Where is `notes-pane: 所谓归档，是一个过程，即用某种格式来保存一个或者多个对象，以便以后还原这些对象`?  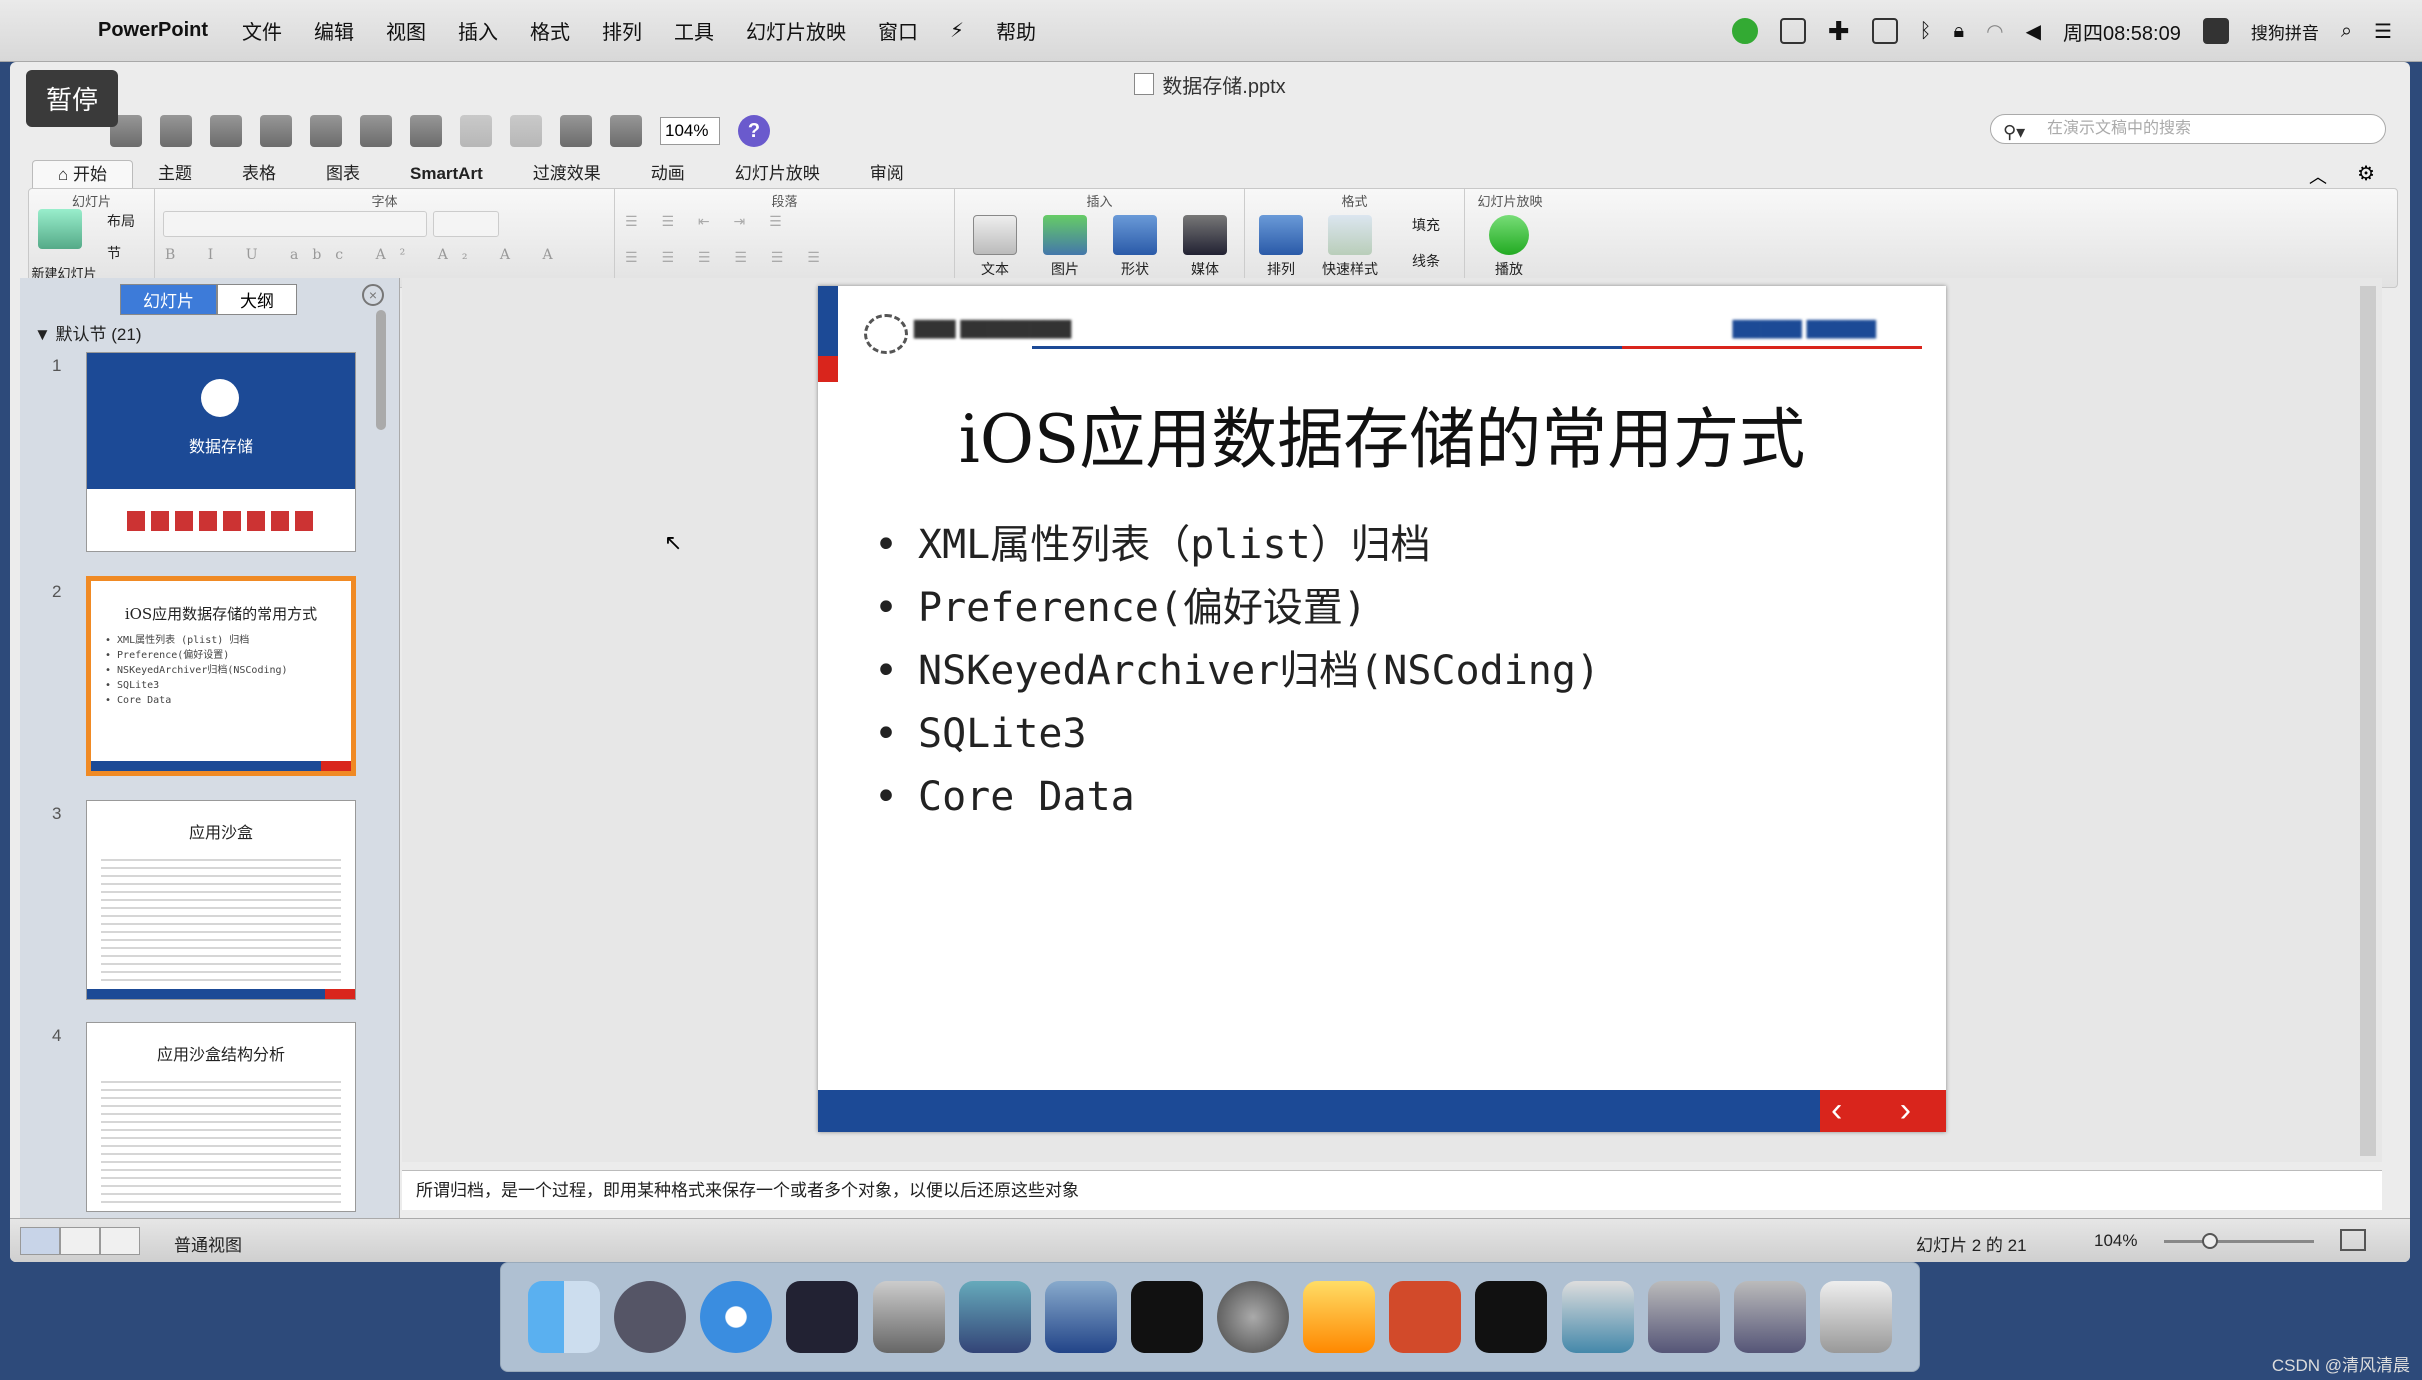 notes-pane: 所谓归档，是一个过程，即用某种格式来保存一个或者多个对象，以便以后还原这些对象 is located at coordinates (1392, 1190).